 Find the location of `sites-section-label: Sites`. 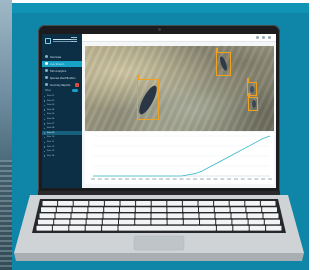

sites-section-label: Sites is located at coordinates (48, 90).